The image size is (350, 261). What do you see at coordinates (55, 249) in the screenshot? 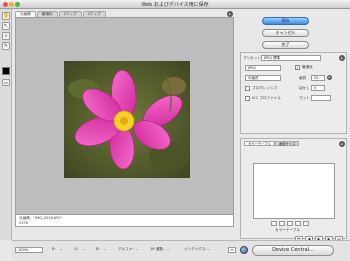
I see `r-label: R：` at bounding box center [55, 249].